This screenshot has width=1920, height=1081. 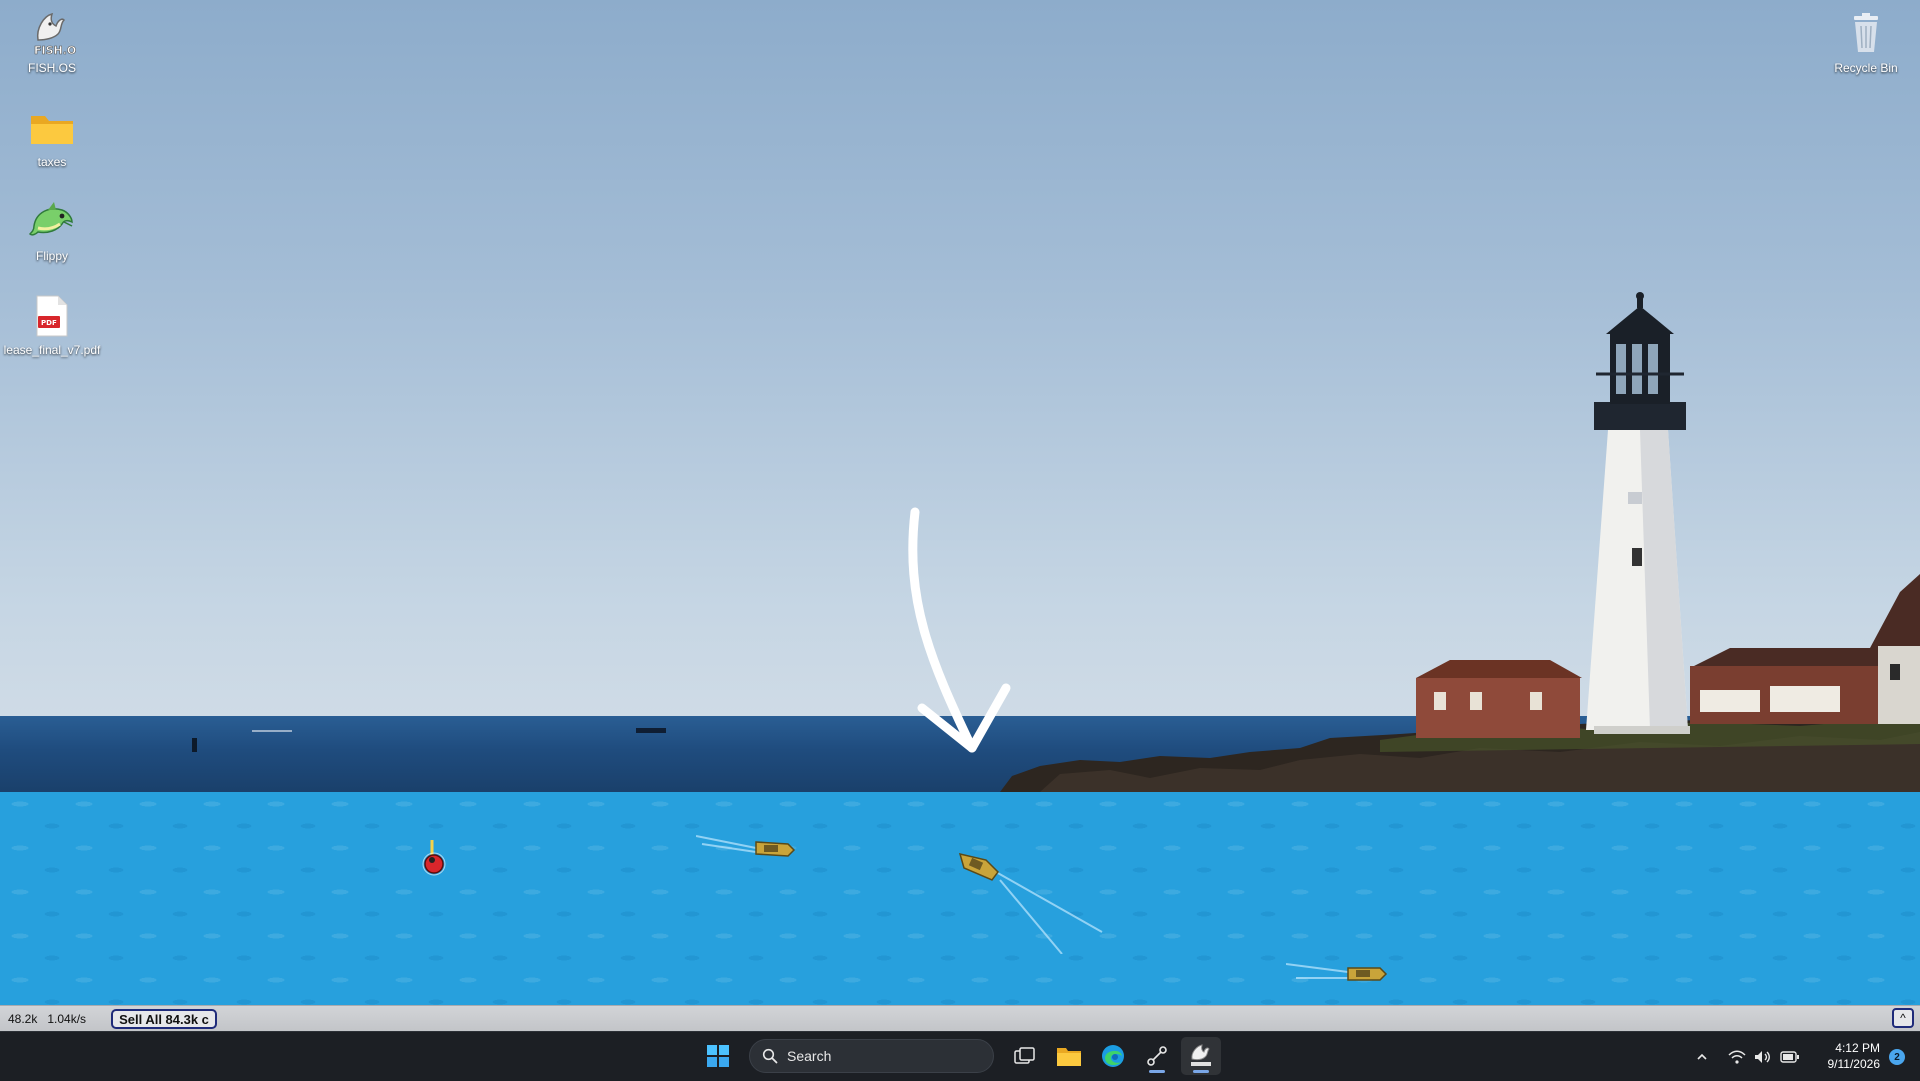 What do you see at coordinates (1499, 669) in the screenshot?
I see `keepers-house-roof` at bounding box center [1499, 669].